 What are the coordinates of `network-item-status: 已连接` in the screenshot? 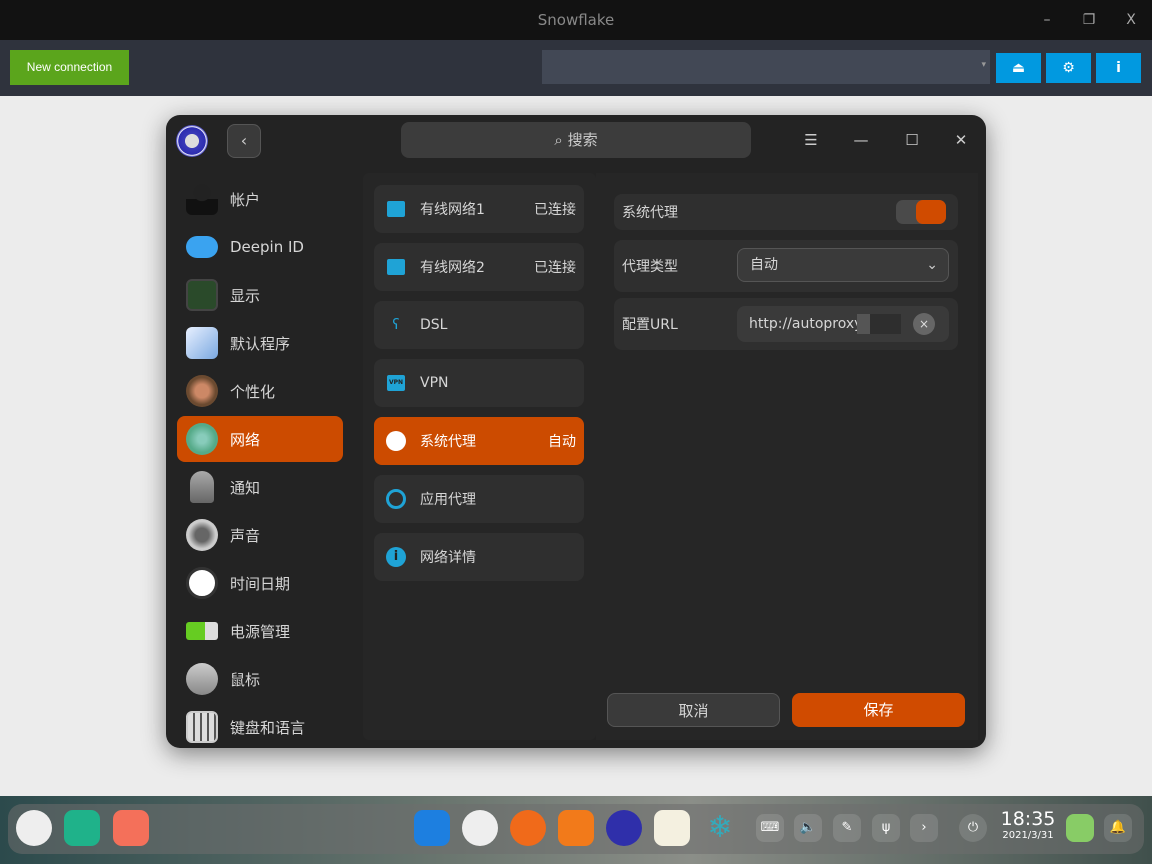 It's located at (555, 210).